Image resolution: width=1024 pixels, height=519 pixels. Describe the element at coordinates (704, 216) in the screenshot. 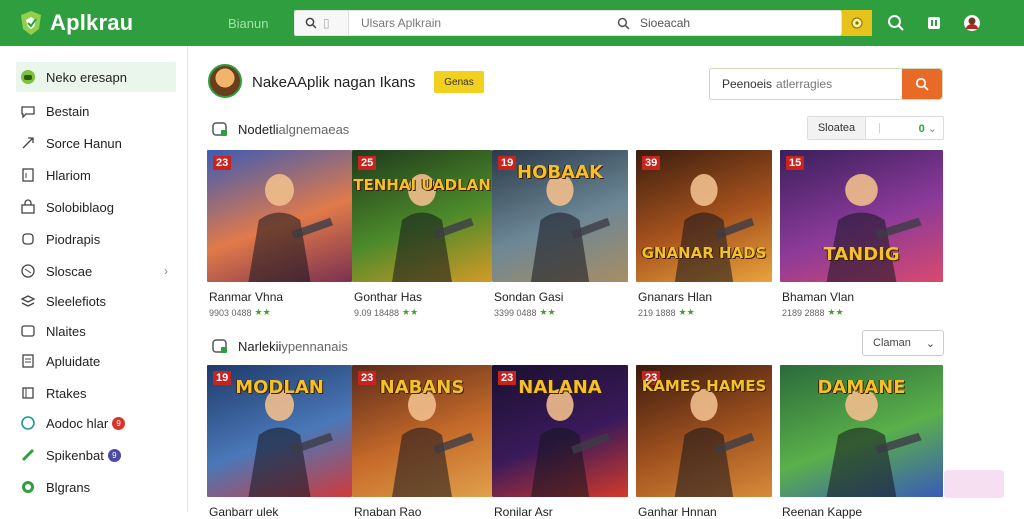

I see `game-thumbnail: 39 GNANAR HADS` at that location.